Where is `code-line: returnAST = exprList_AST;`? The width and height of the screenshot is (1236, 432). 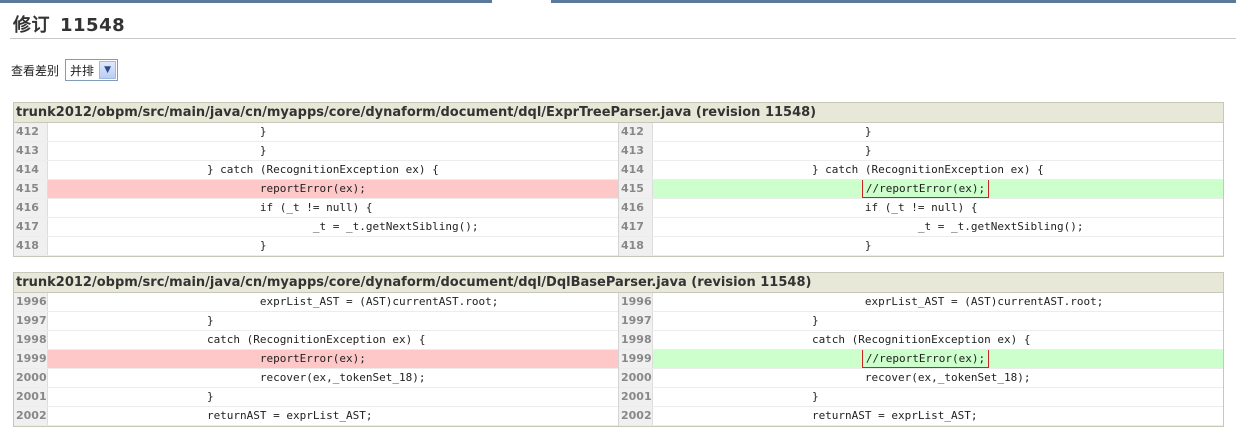
code-line: returnAST = exprList_AST; is located at coordinates (210, 415).